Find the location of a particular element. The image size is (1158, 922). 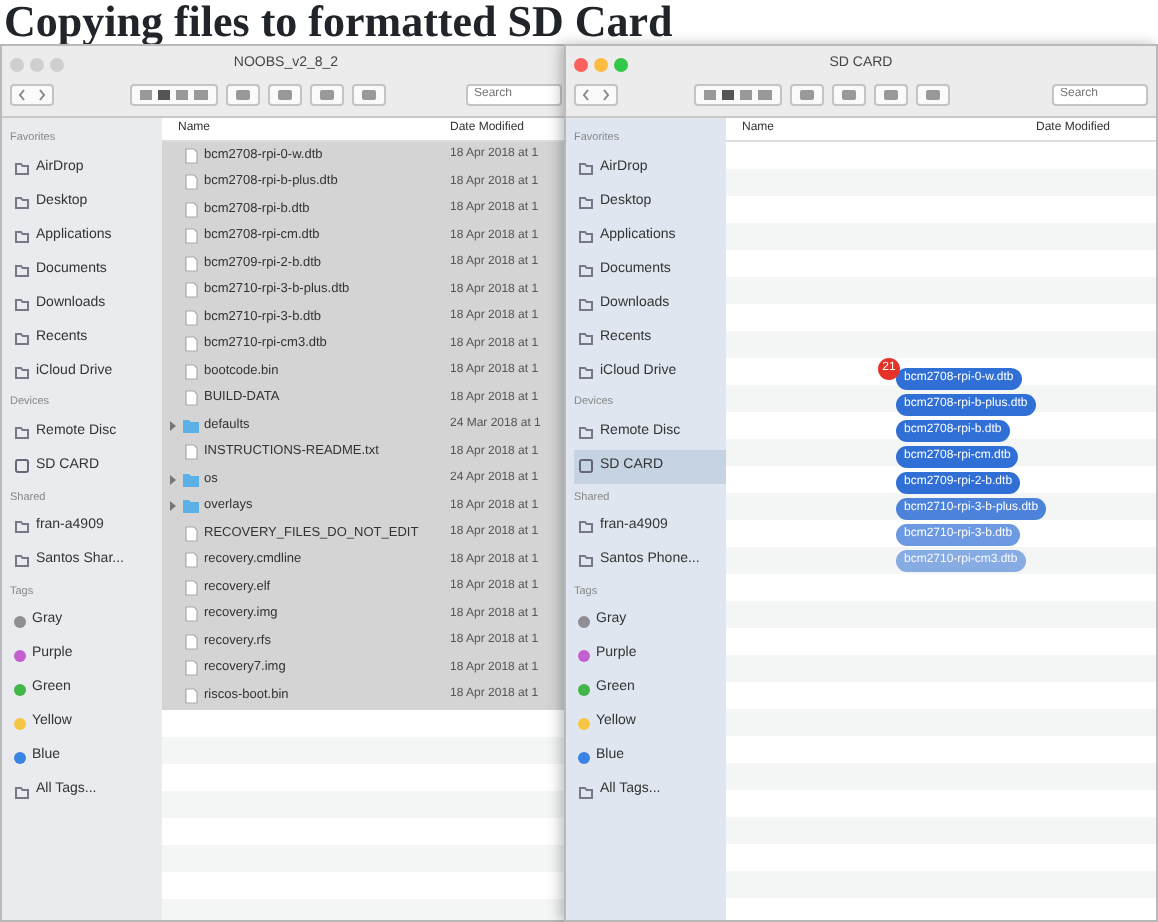

minimize-button is located at coordinates (601, 64).